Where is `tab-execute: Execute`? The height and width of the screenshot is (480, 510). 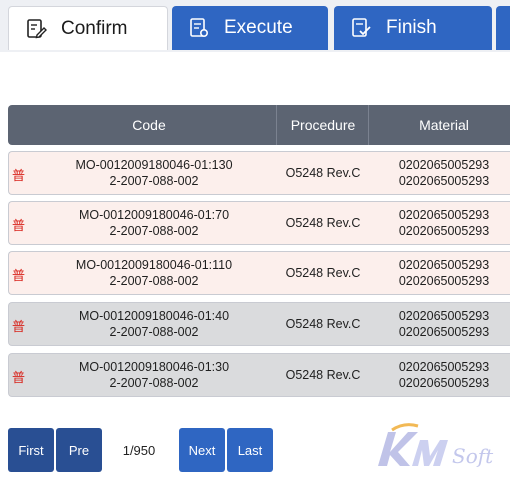 tab-execute: Execute is located at coordinates (250, 28).